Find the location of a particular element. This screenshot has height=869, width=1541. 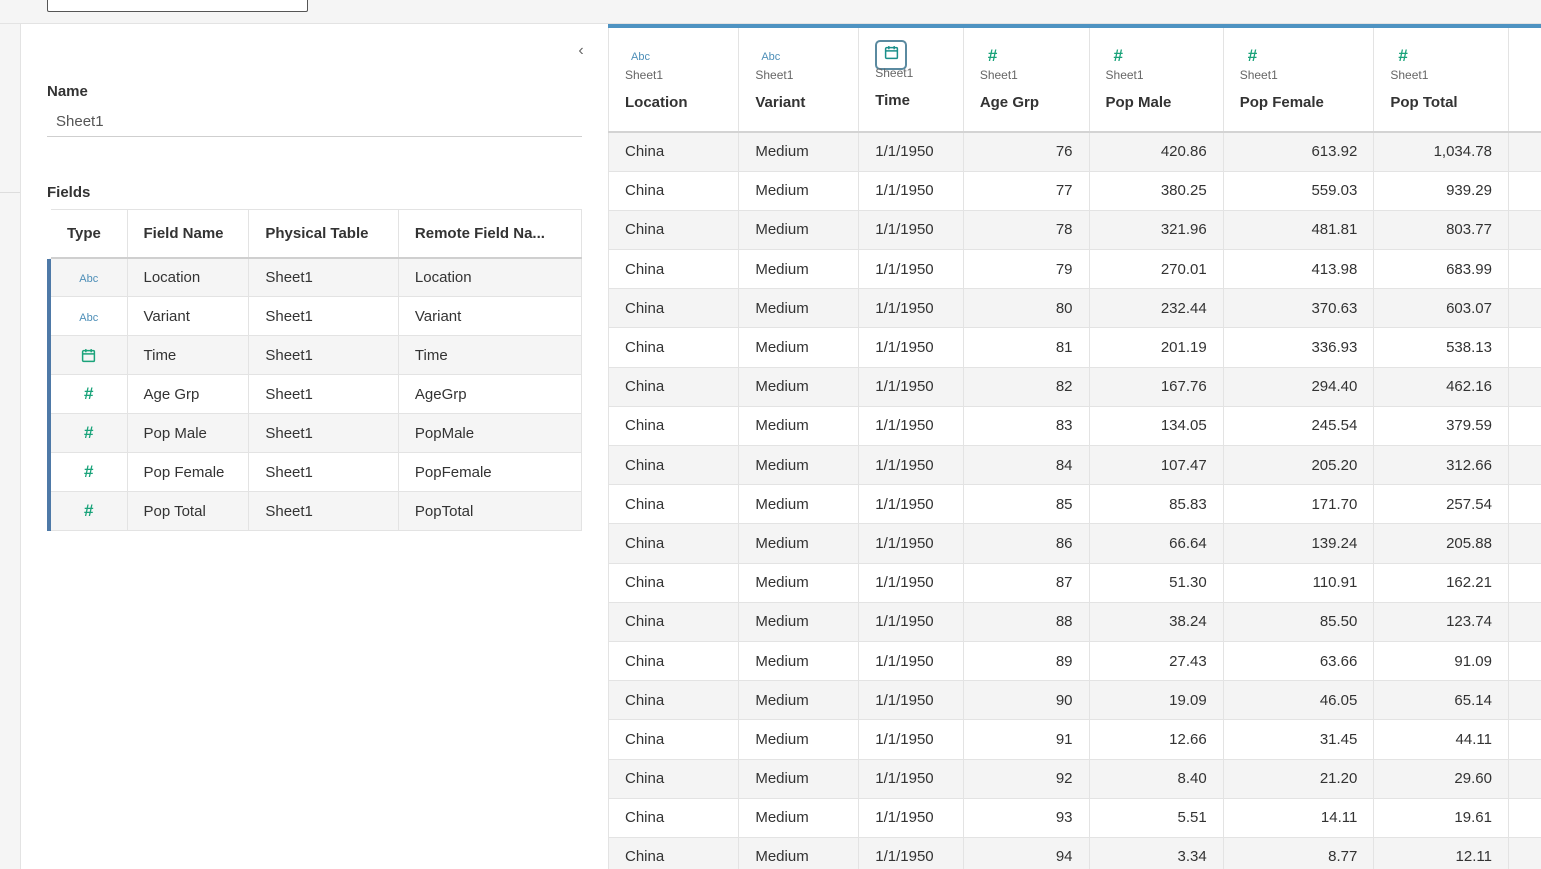

grid-column-header-pop-male: # Sheet1 Pop Male is located at coordinates (1156, 78).